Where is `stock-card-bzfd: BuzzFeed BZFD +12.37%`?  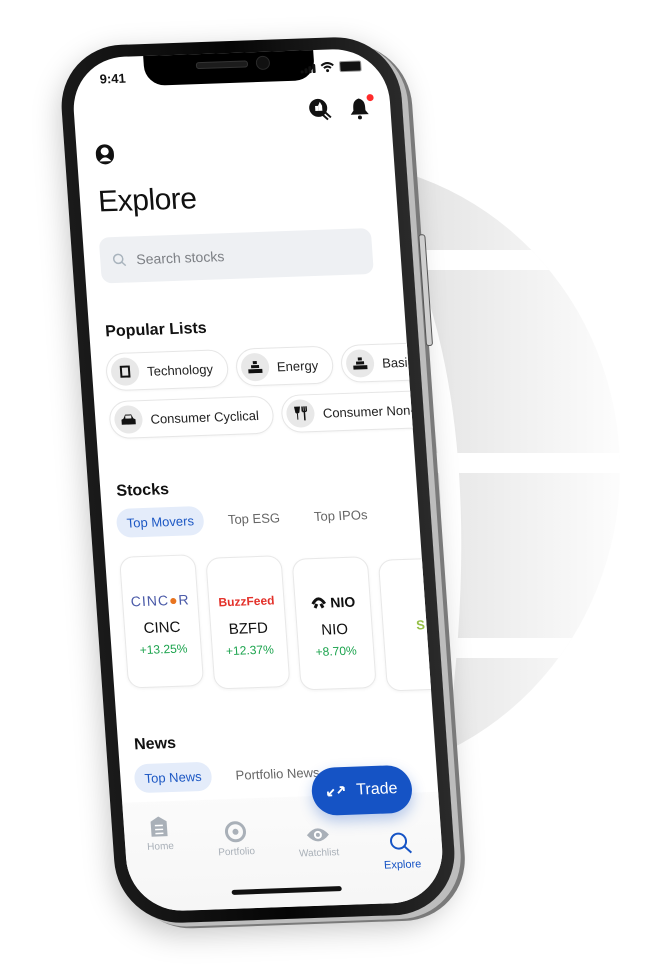 stock-card-bzfd: BuzzFeed BZFD +12.37% is located at coordinates (248, 622).